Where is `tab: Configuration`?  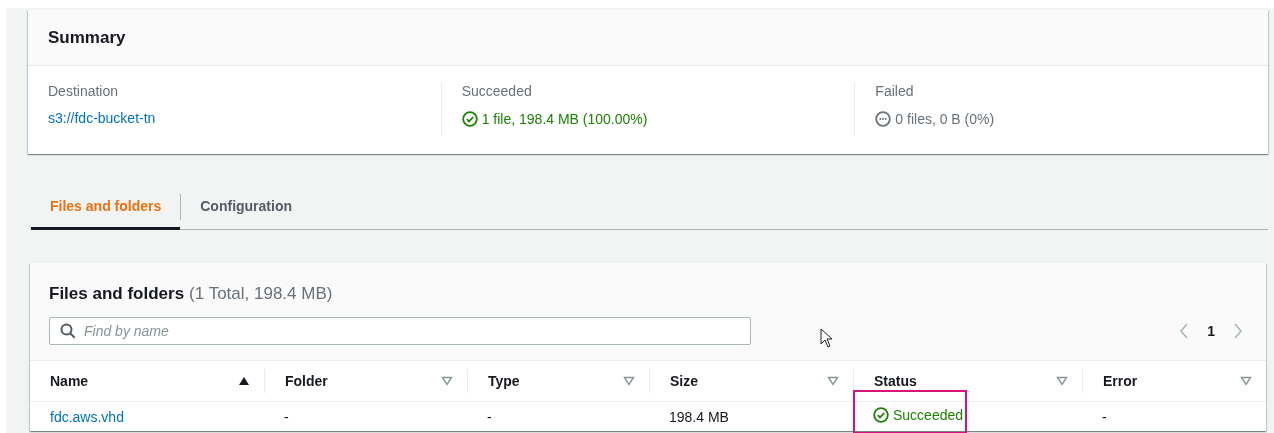
tab: Configuration is located at coordinates (246, 207).